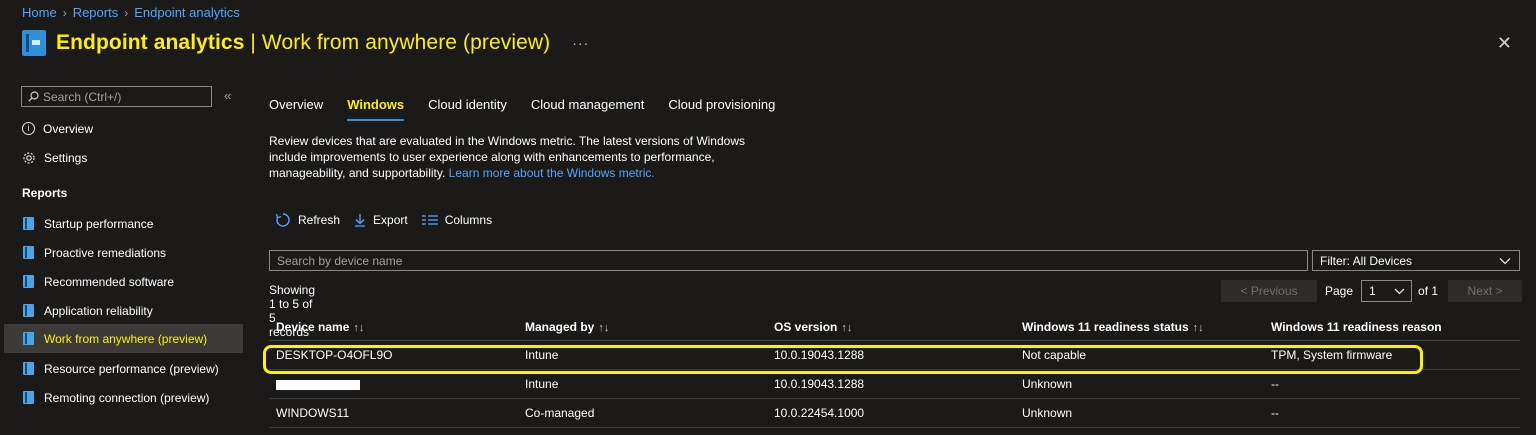  I want to click on refresh-icon, so click(282, 220).